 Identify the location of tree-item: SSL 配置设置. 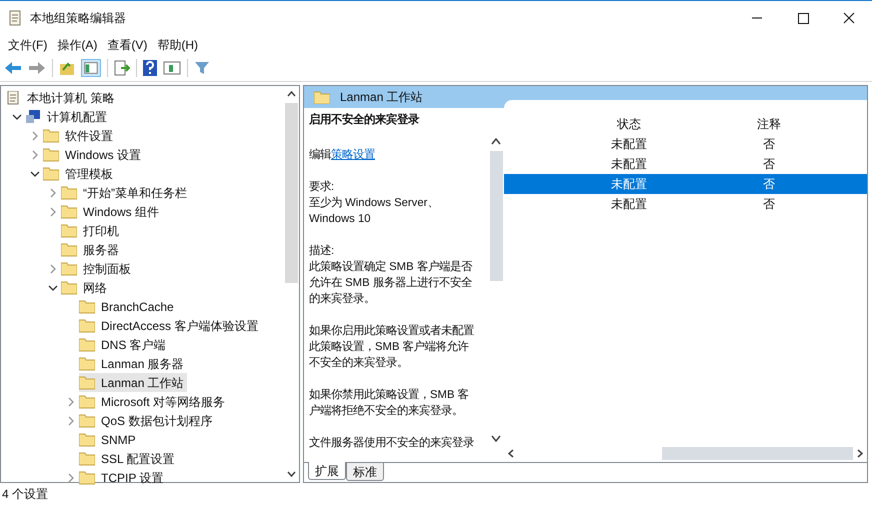
(128, 458).